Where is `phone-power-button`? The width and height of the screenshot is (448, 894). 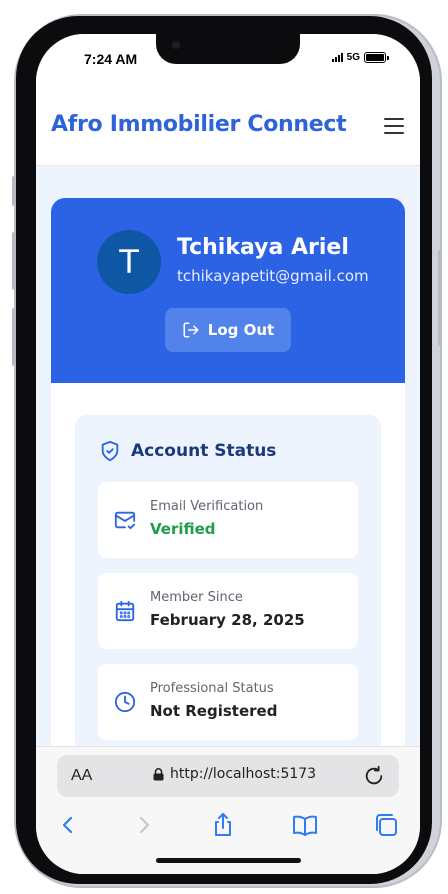
phone-power-button is located at coordinates (440, 298).